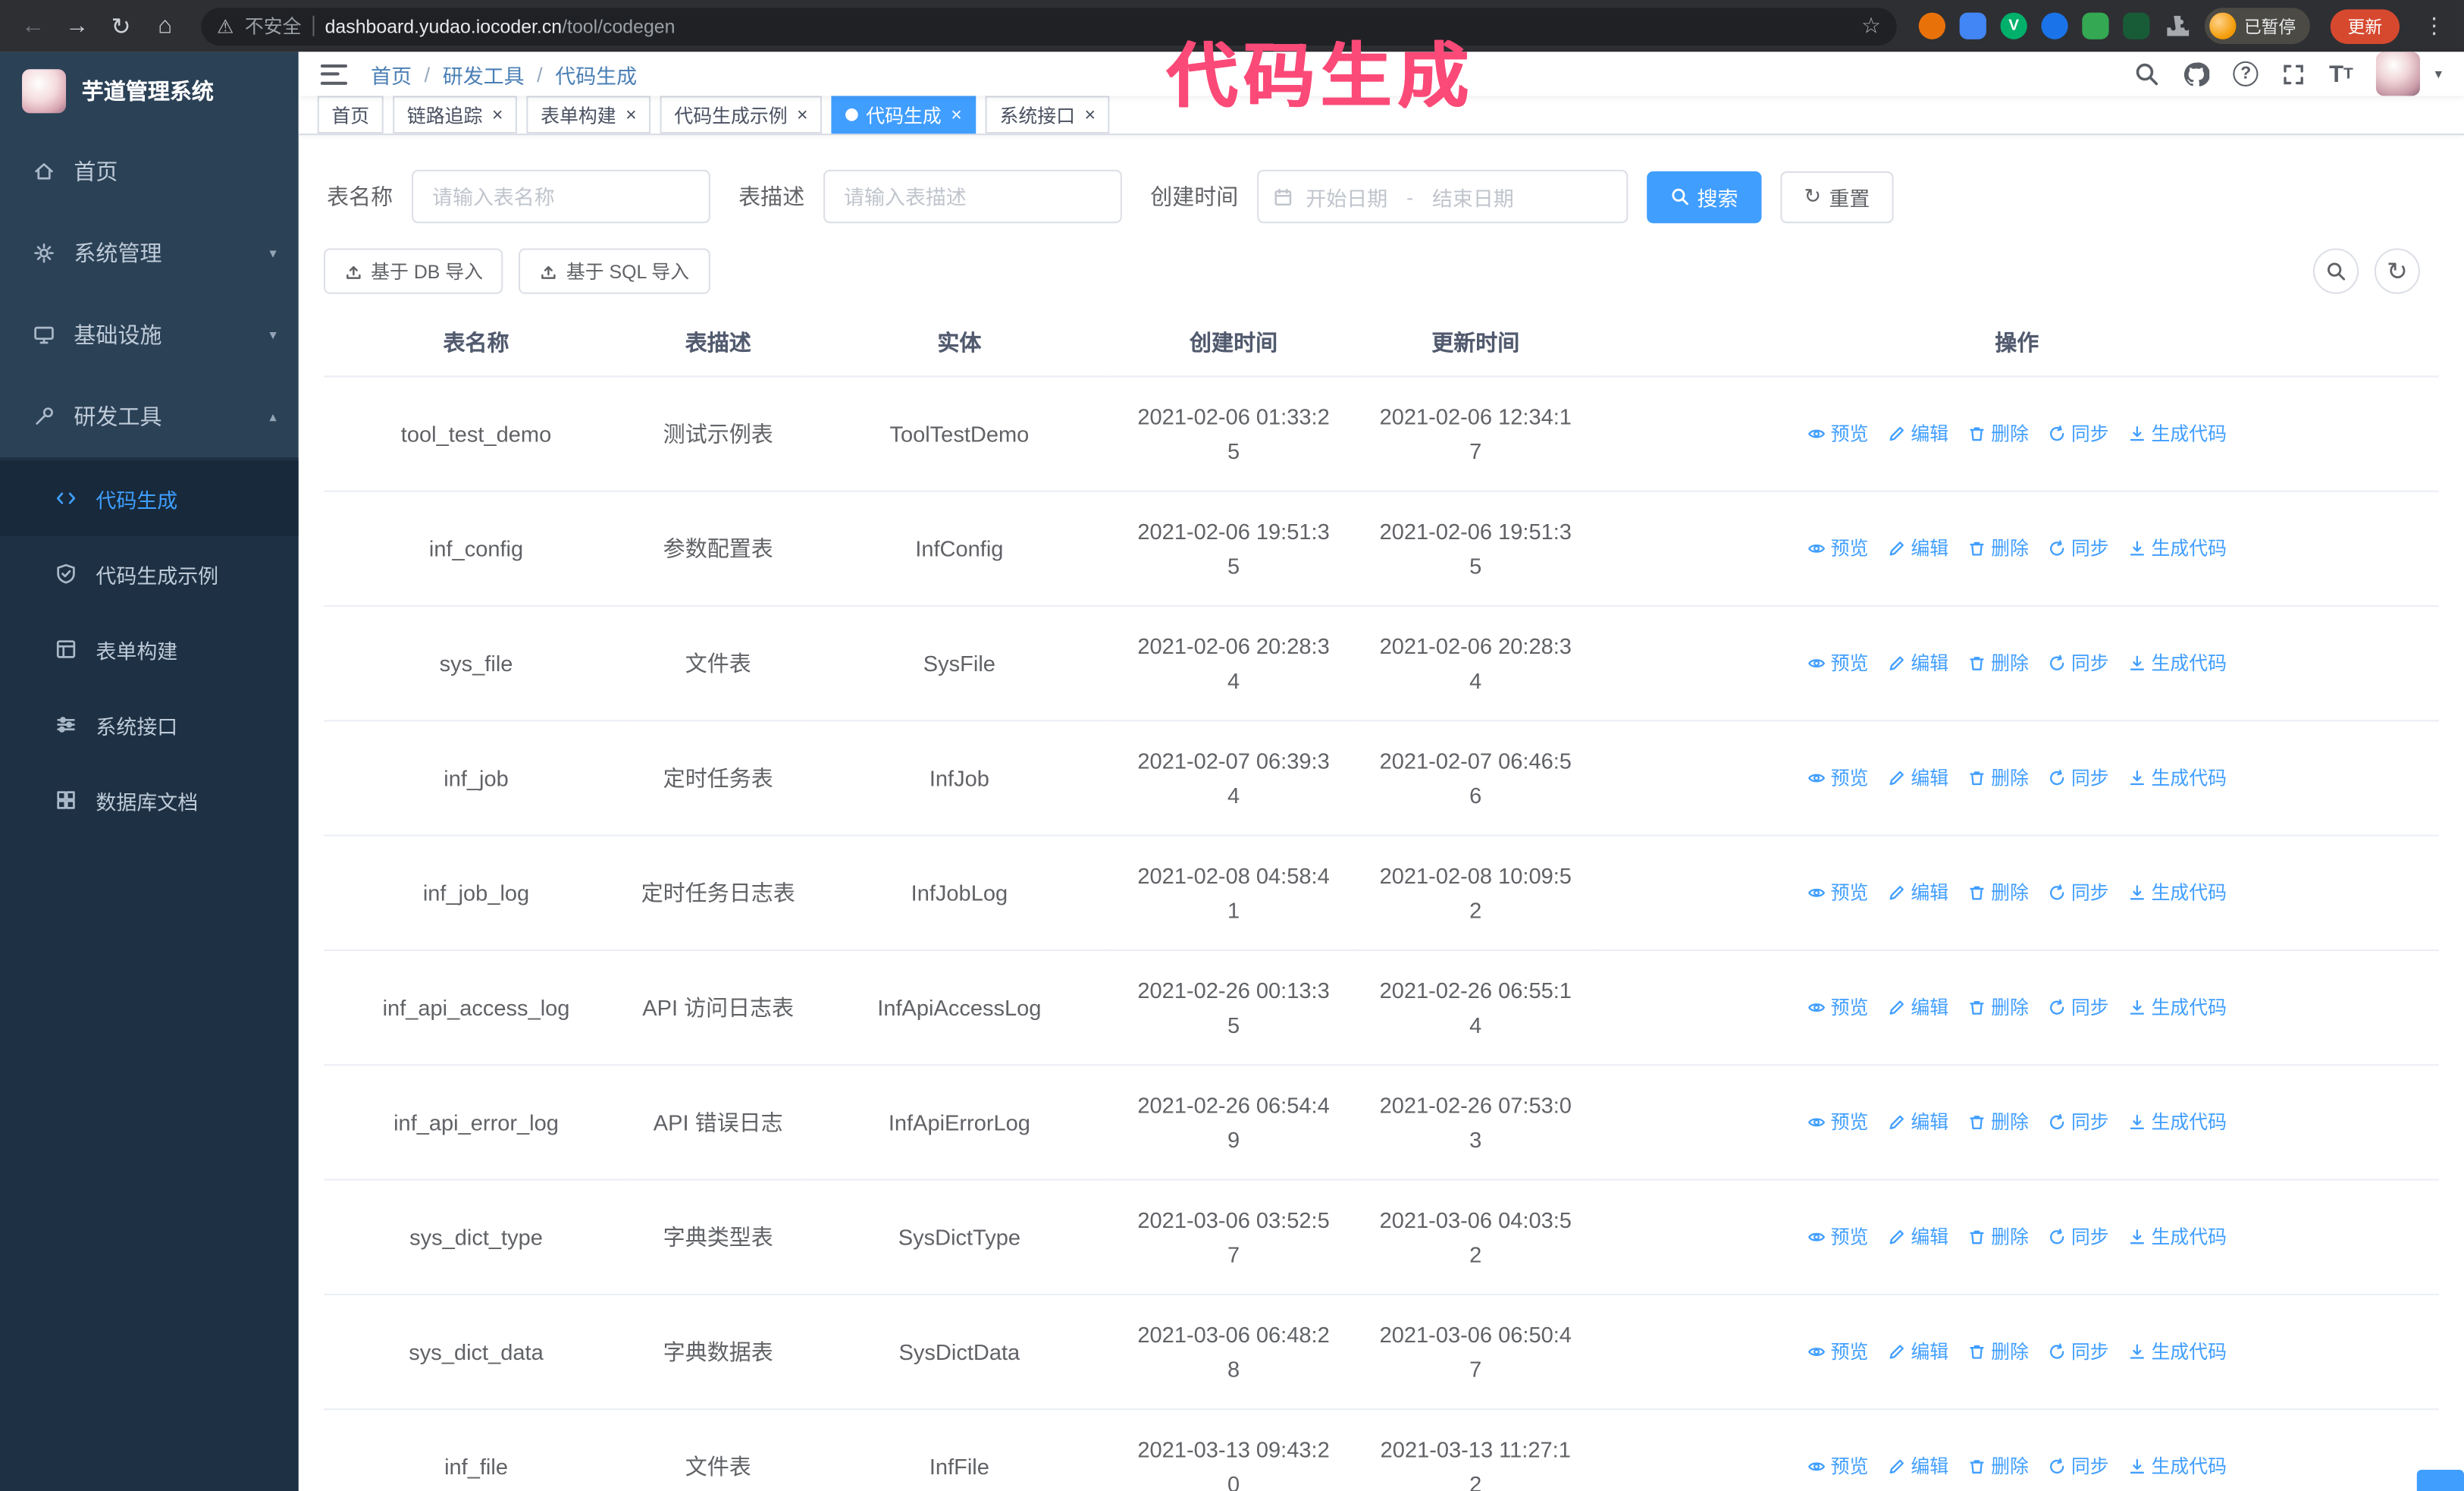  Describe the element at coordinates (588, 115) in the screenshot. I see `tab-3: 表单构建 ×` at that location.